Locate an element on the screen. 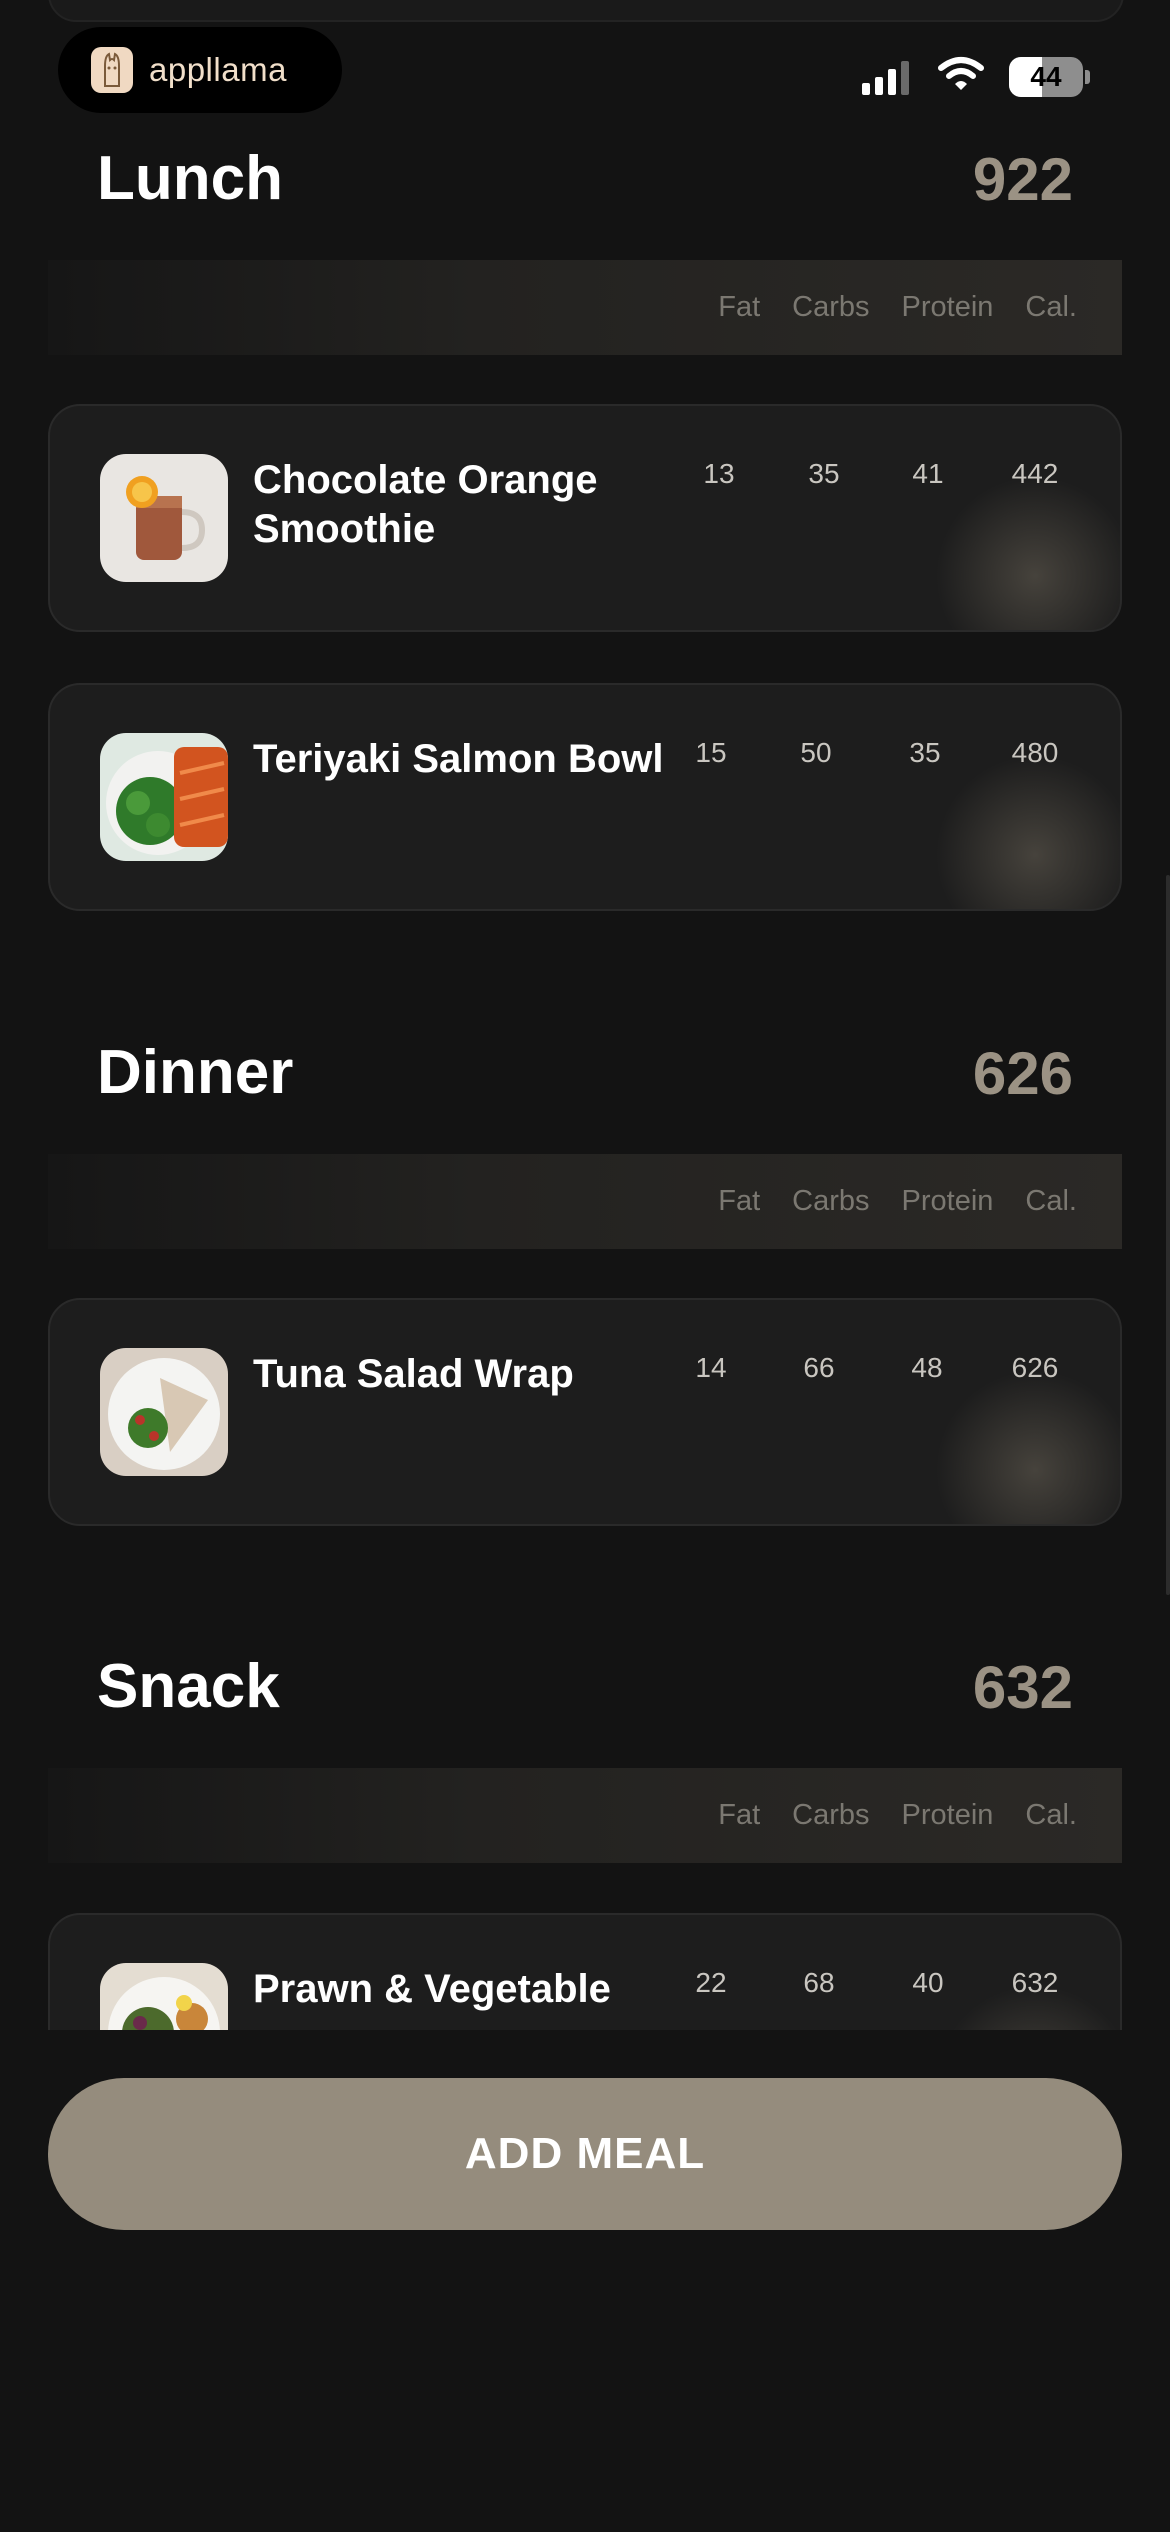 The width and height of the screenshot is (1170, 2532). meal-protein: 48 is located at coordinates (927, 1367).